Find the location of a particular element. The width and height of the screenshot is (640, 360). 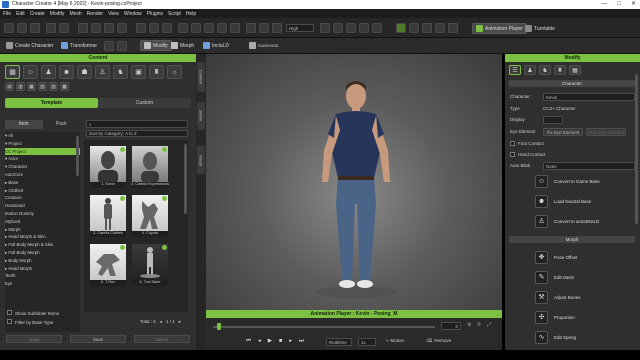

step-forward-icon: ▸ is located at coordinates (290, 341).